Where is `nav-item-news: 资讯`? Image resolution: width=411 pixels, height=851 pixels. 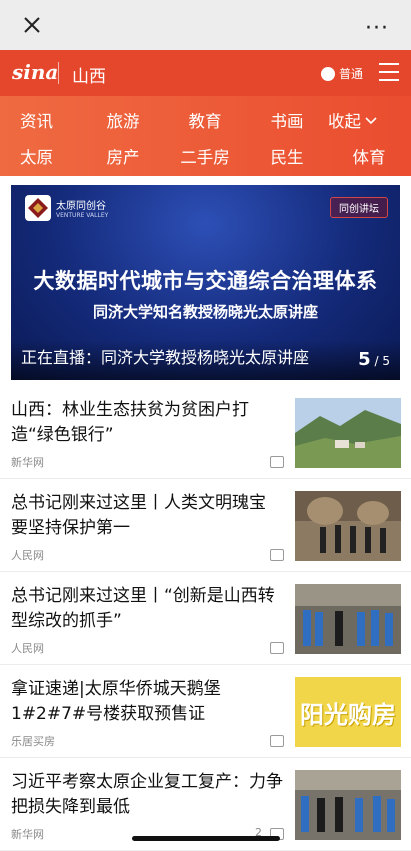 nav-item-news: 资讯 is located at coordinates (41, 120).